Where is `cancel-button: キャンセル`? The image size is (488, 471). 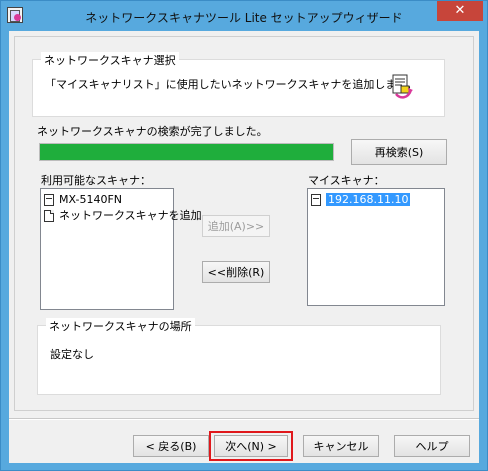
cancel-button: キャンセル is located at coordinates (341, 446).